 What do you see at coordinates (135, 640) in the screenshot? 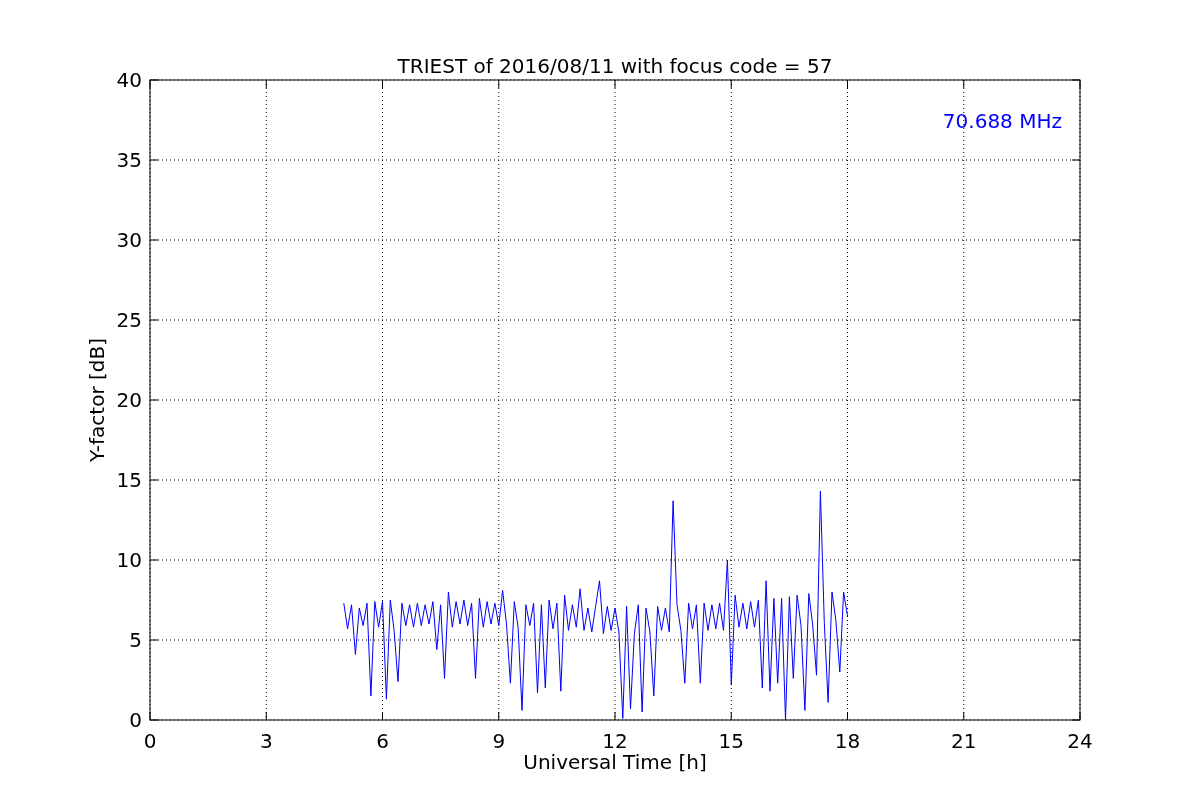
I see `tick-label: 5` at bounding box center [135, 640].